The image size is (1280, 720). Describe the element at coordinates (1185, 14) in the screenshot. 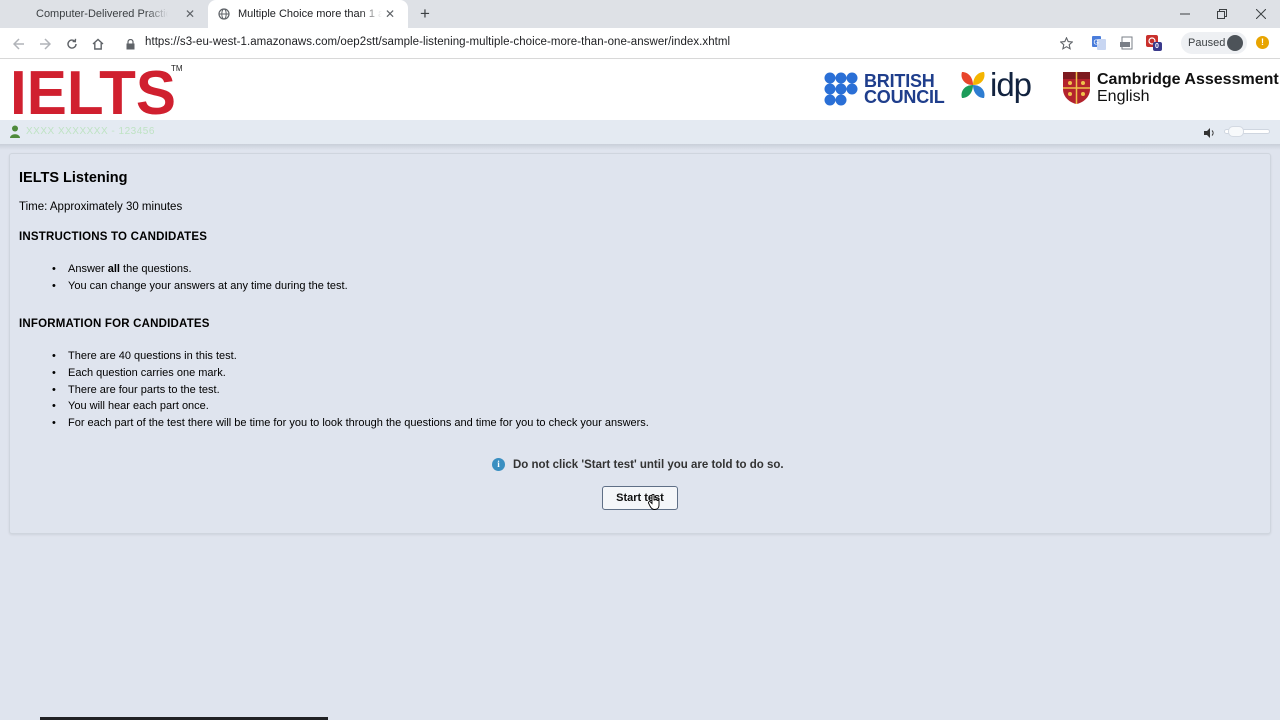

I see `minimize-icon` at that location.